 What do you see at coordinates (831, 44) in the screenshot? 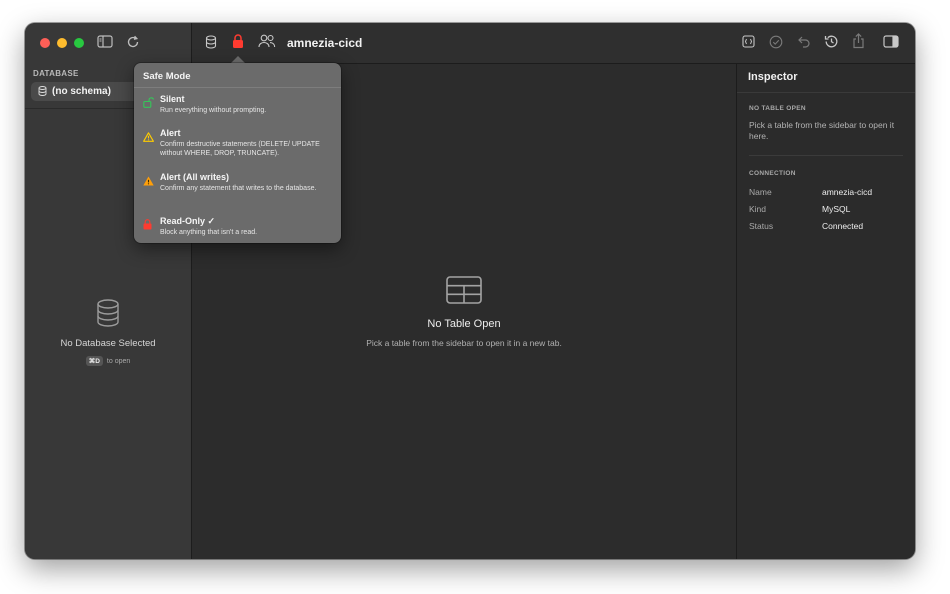
I see `history-icon` at bounding box center [831, 44].